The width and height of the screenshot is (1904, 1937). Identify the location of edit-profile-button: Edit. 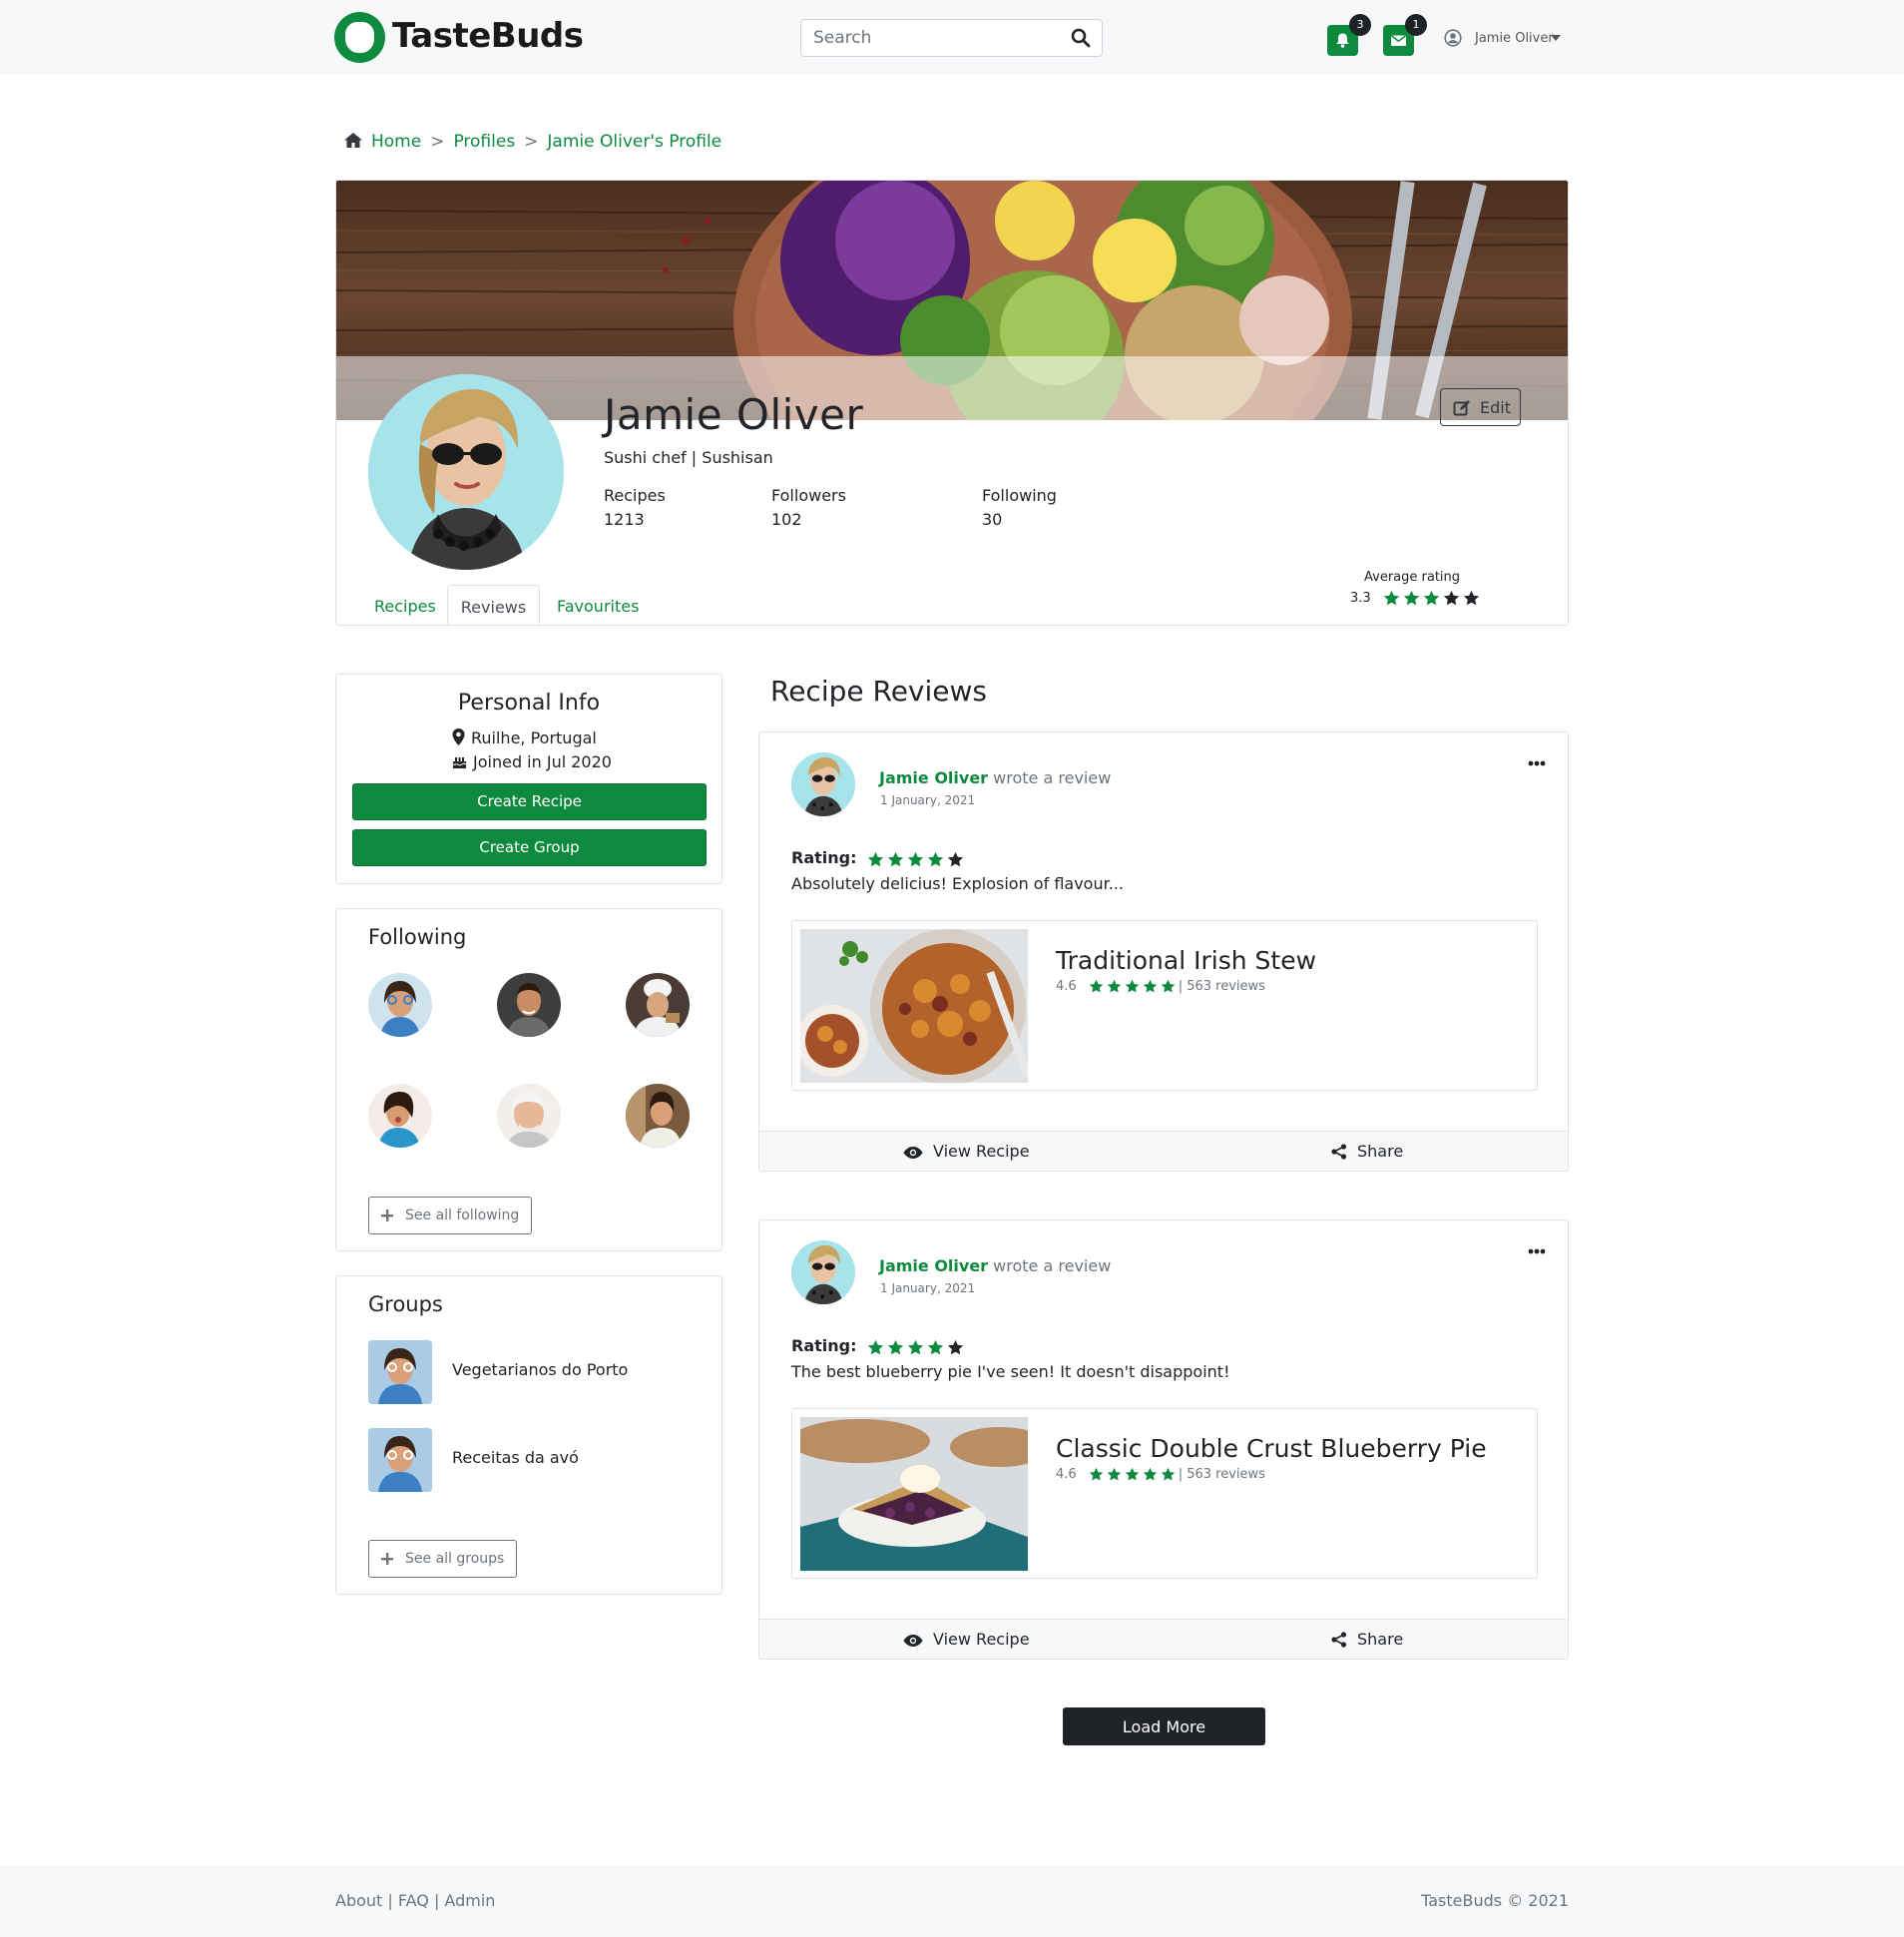
(1480, 407).